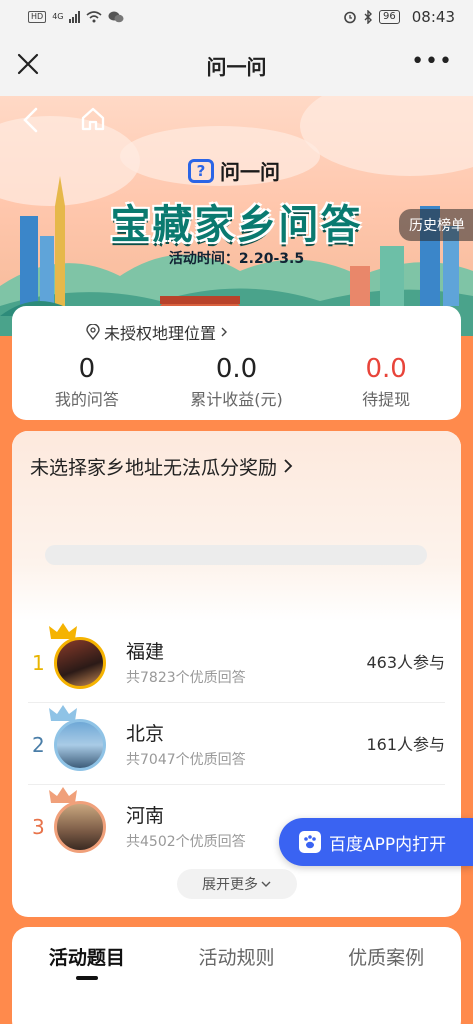 Image resolution: width=473 pixels, height=1024 pixels. Describe the element at coordinates (368, 17) in the screenshot. I see `bluetooth-icon` at that location.